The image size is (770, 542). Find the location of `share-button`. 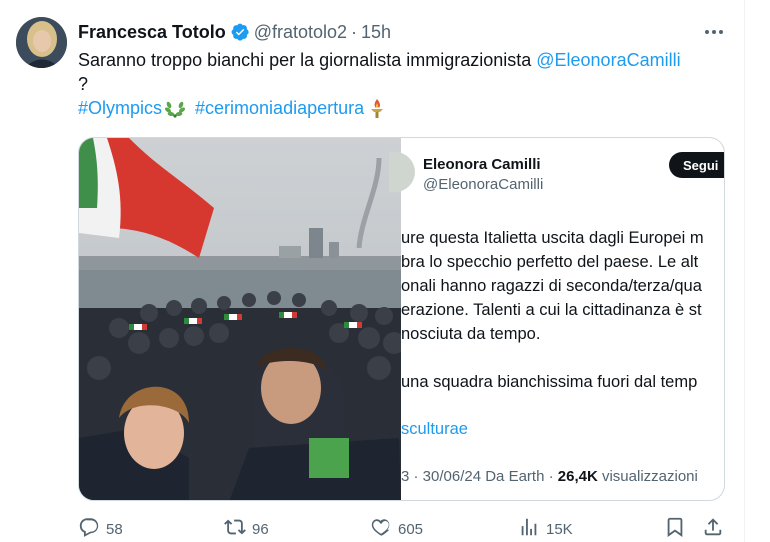

share-button is located at coordinates (716, 529).